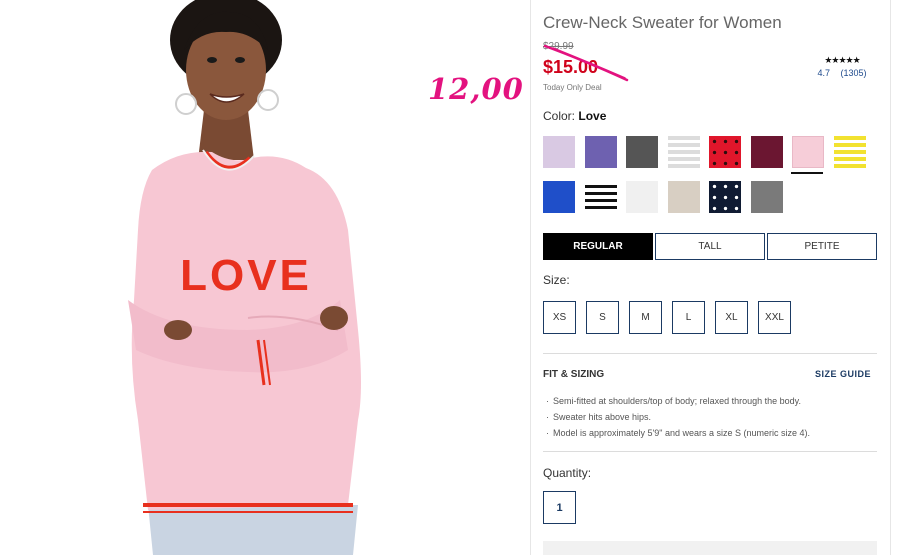 The height and width of the screenshot is (555, 901). I want to click on color-swatch-periwinkle, so click(600, 152).